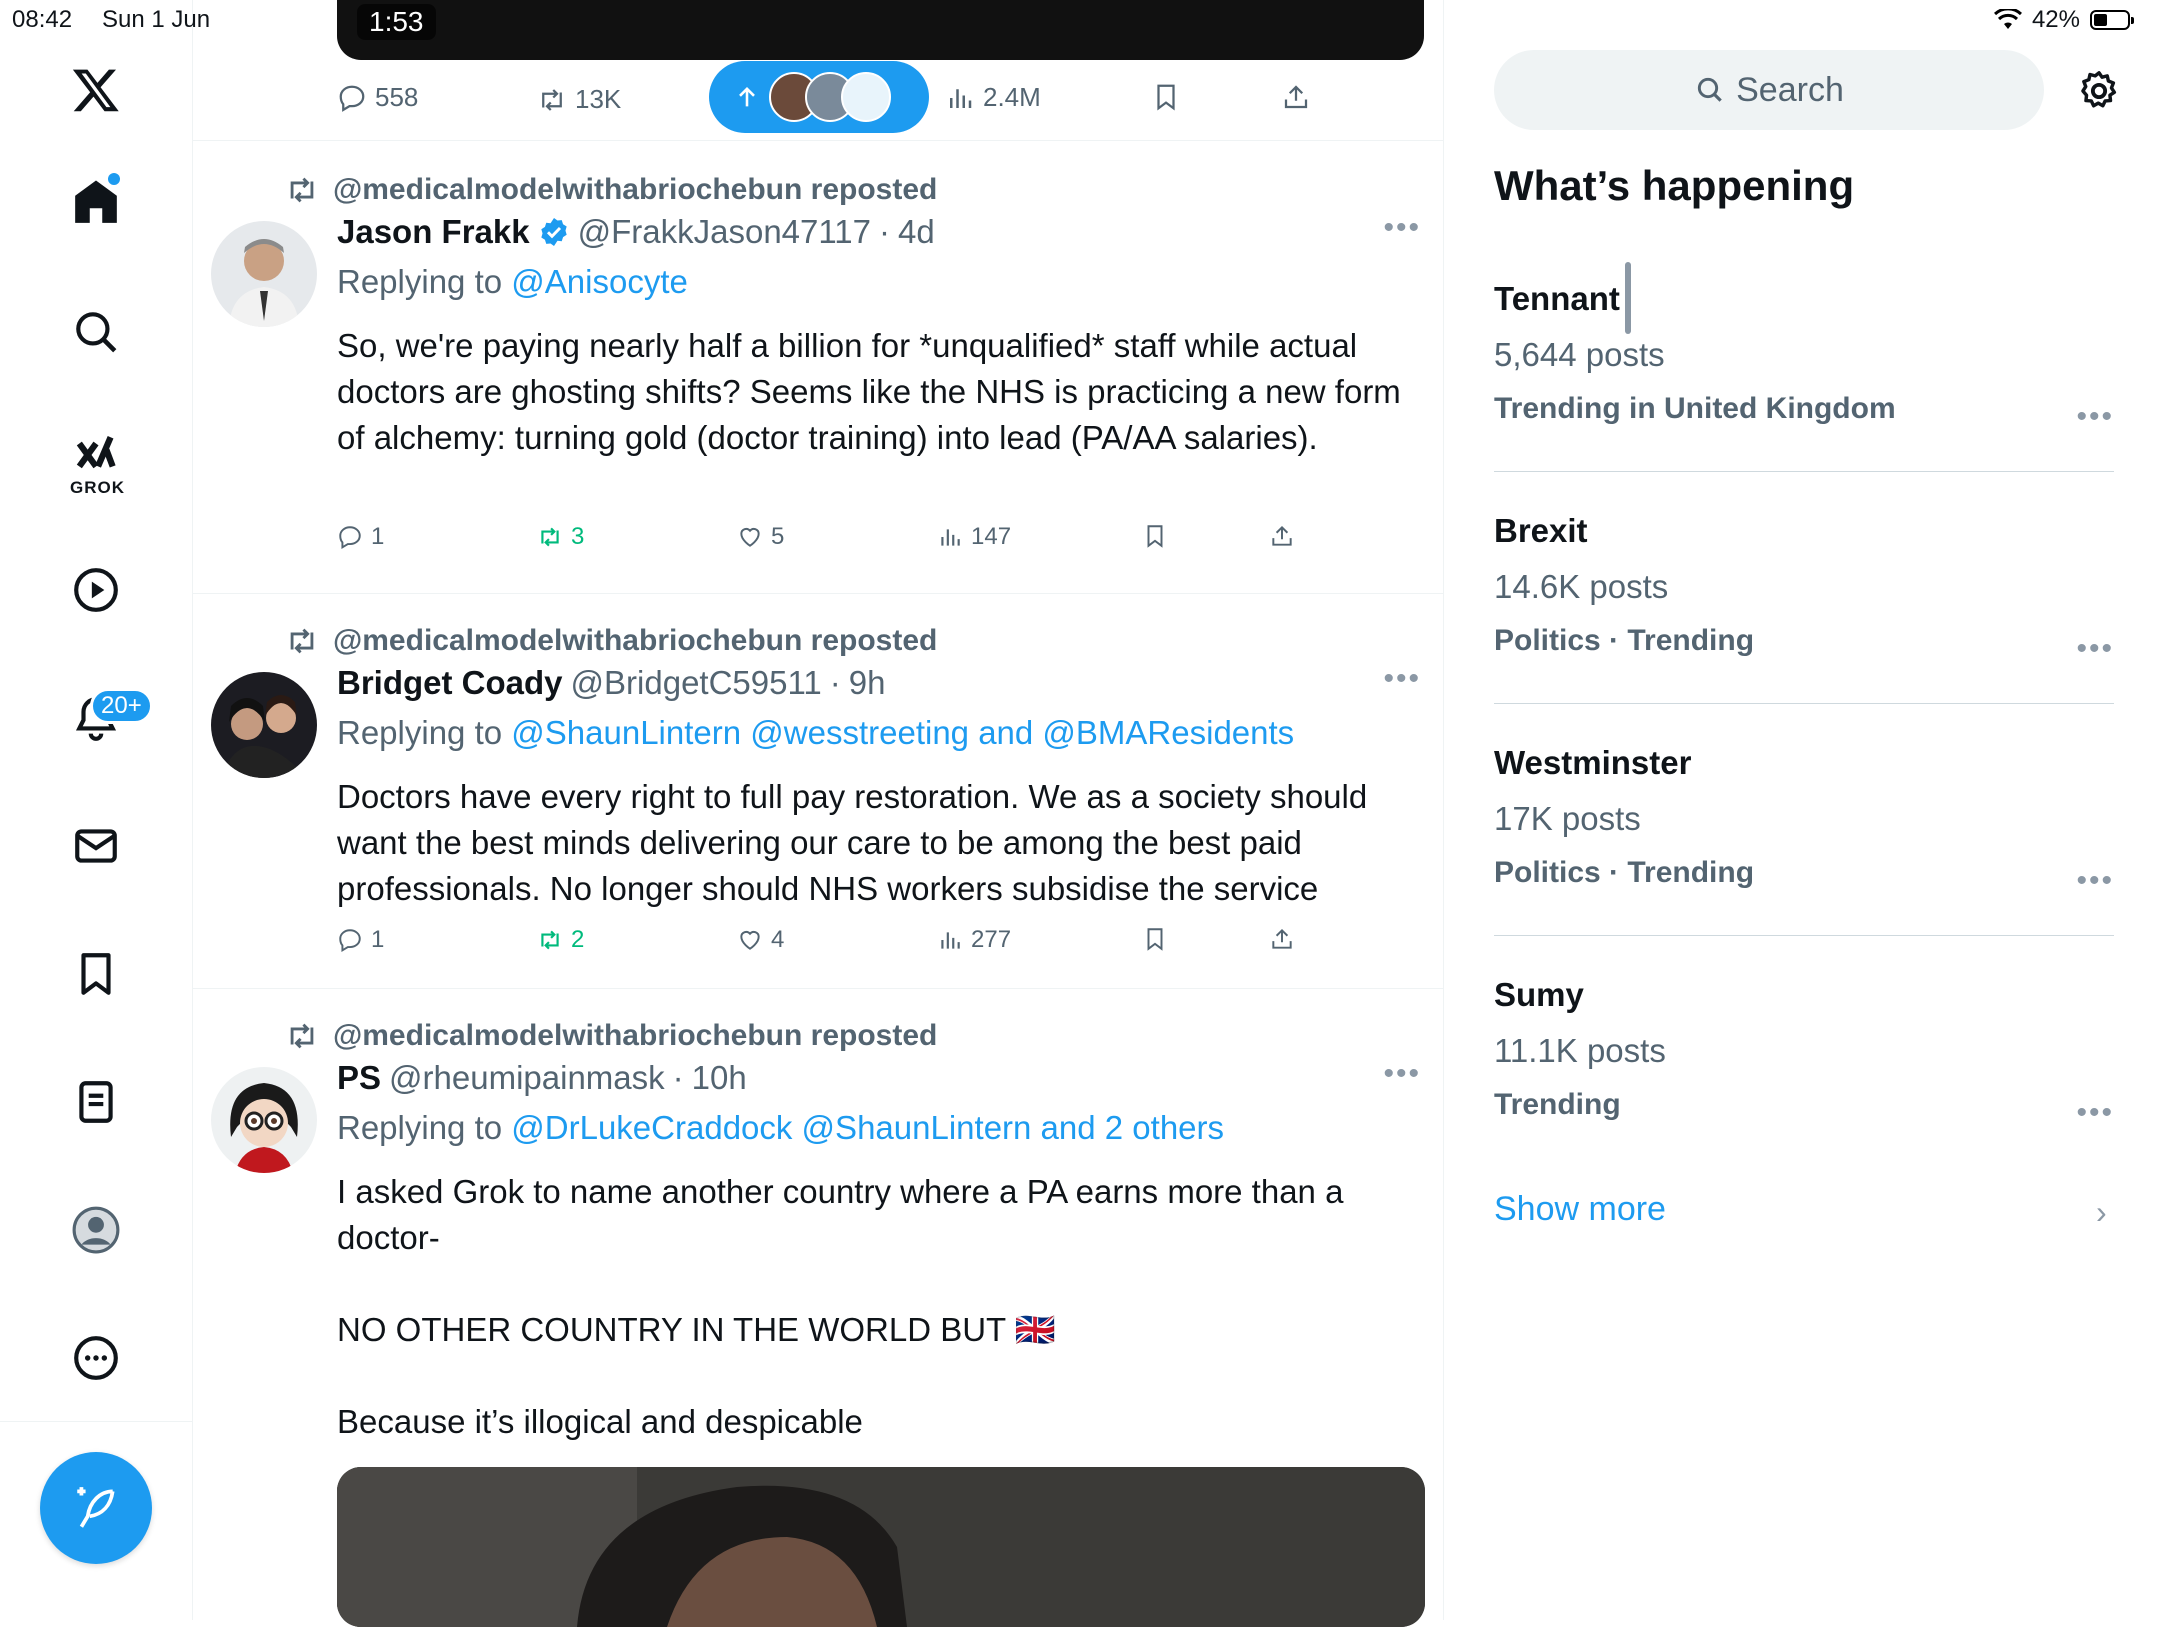 This screenshot has width=2160, height=1627. I want to click on post-media-video, so click(881, 1547).